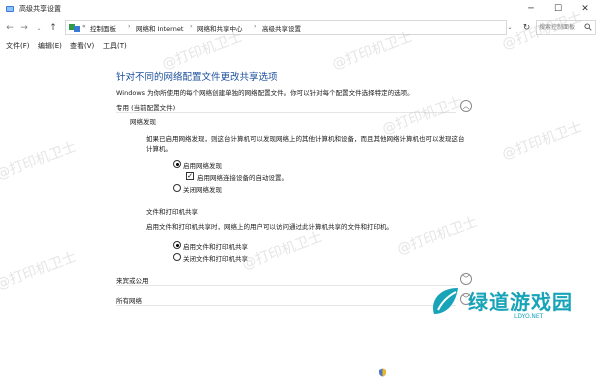  Describe the element at coordinates (215, 258) in the screenshot. I see `file-sharing-off-label: 关闭文件和打印机共享` at that location.